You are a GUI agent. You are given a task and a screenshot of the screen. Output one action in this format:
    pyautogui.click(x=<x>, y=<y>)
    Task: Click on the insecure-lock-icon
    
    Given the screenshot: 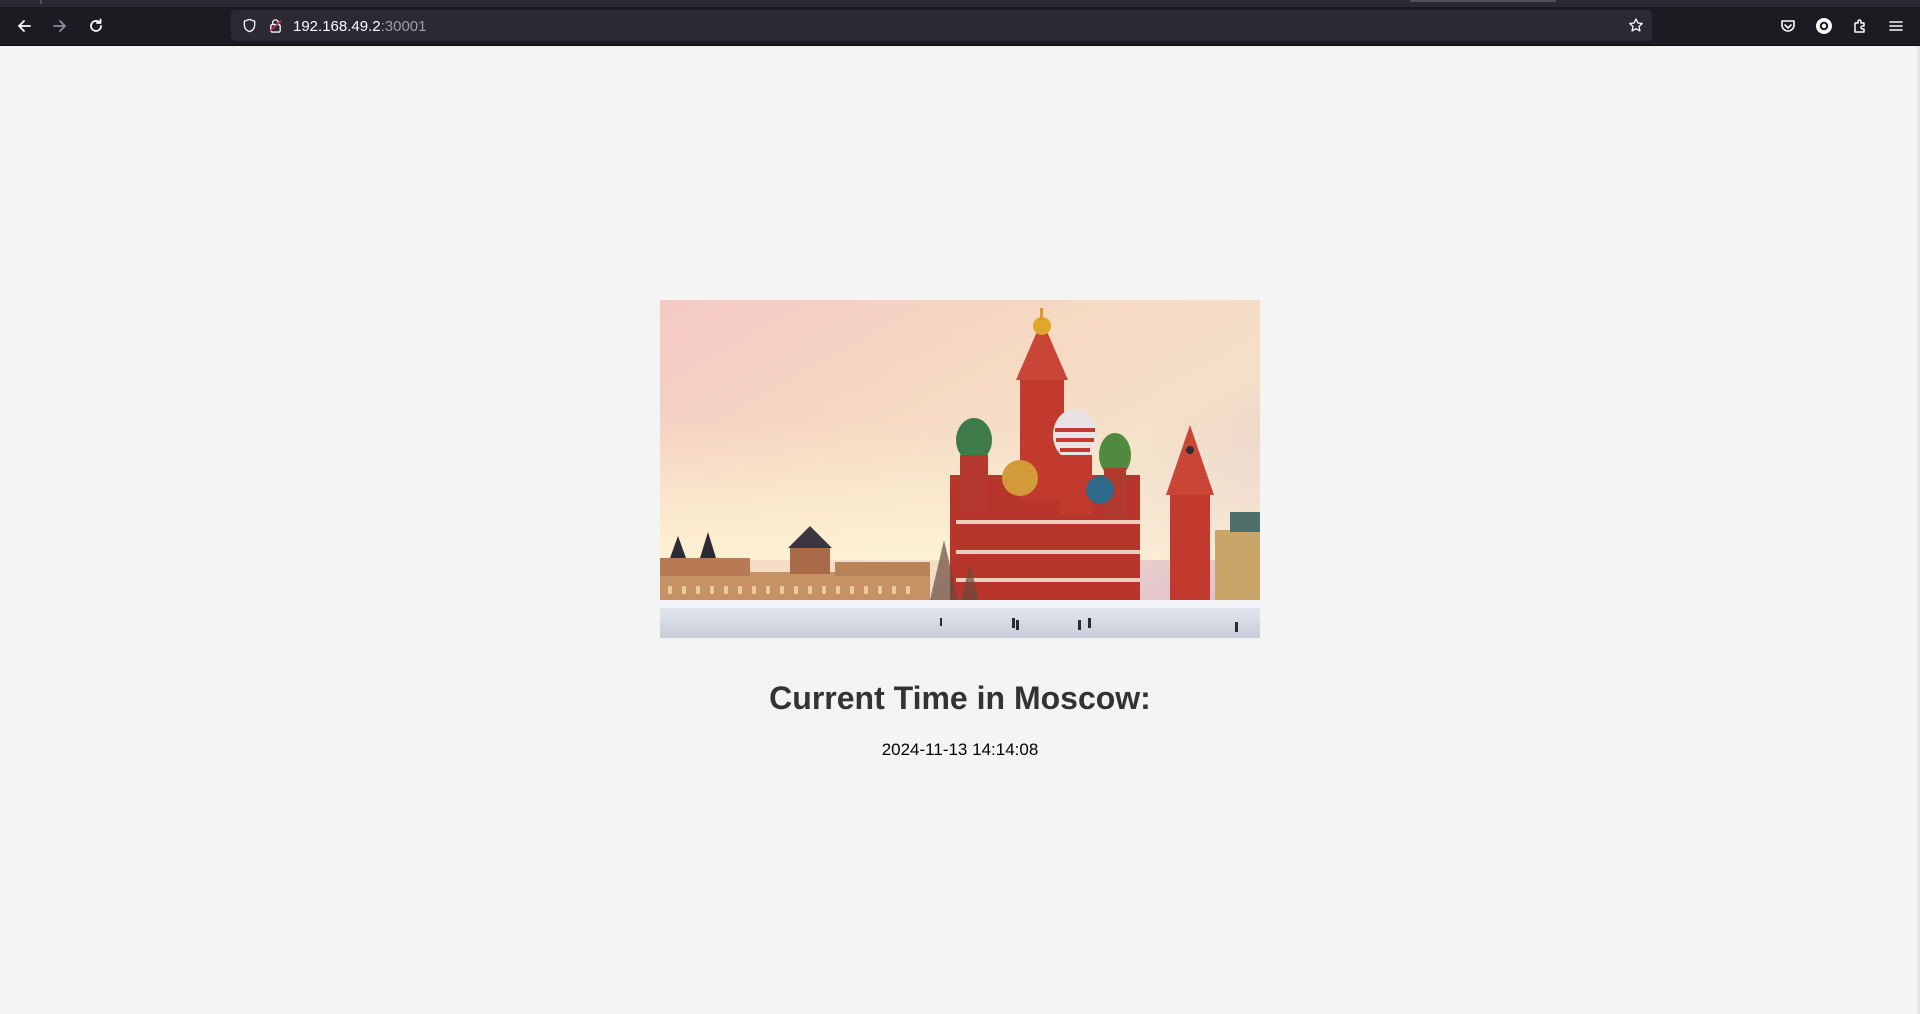 What is the action you would take?
    pyautogui.click(x=275, y=25)
    